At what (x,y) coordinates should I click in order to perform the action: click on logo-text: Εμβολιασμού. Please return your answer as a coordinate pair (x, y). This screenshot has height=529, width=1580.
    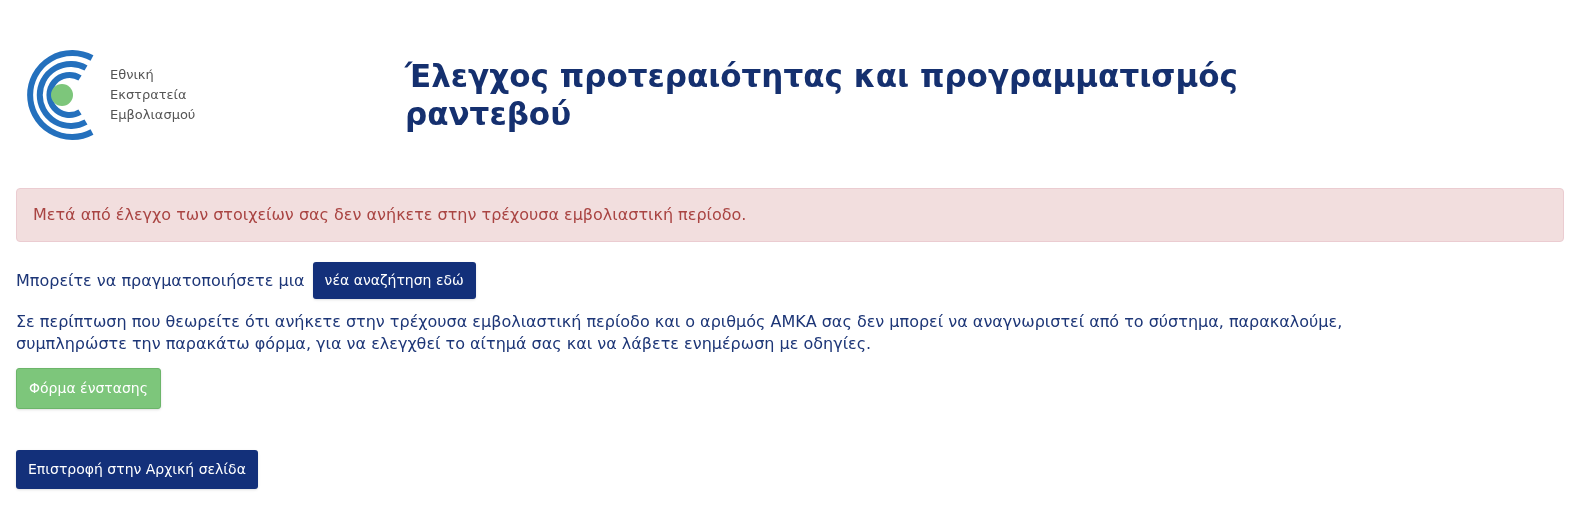
    Looking at the image, I should click on (153, 115).